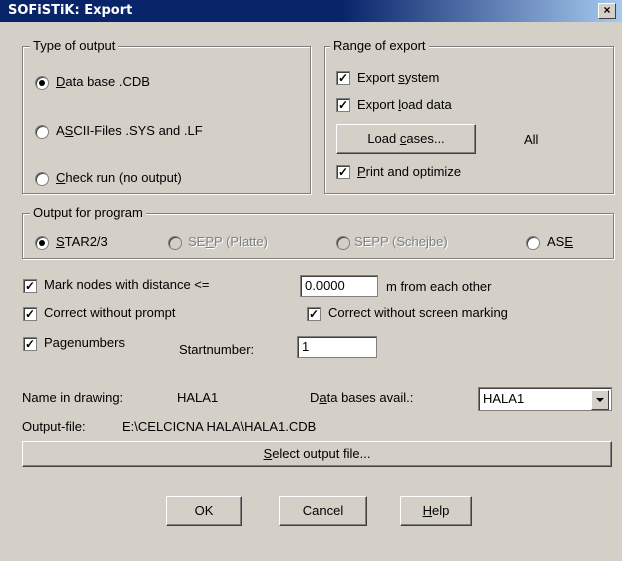 Image resolution: width=622 pixels, height=561 pixels. Describe the element at coordinates (42, 179) in the screenshot. I see `radio-check-run` at that location.